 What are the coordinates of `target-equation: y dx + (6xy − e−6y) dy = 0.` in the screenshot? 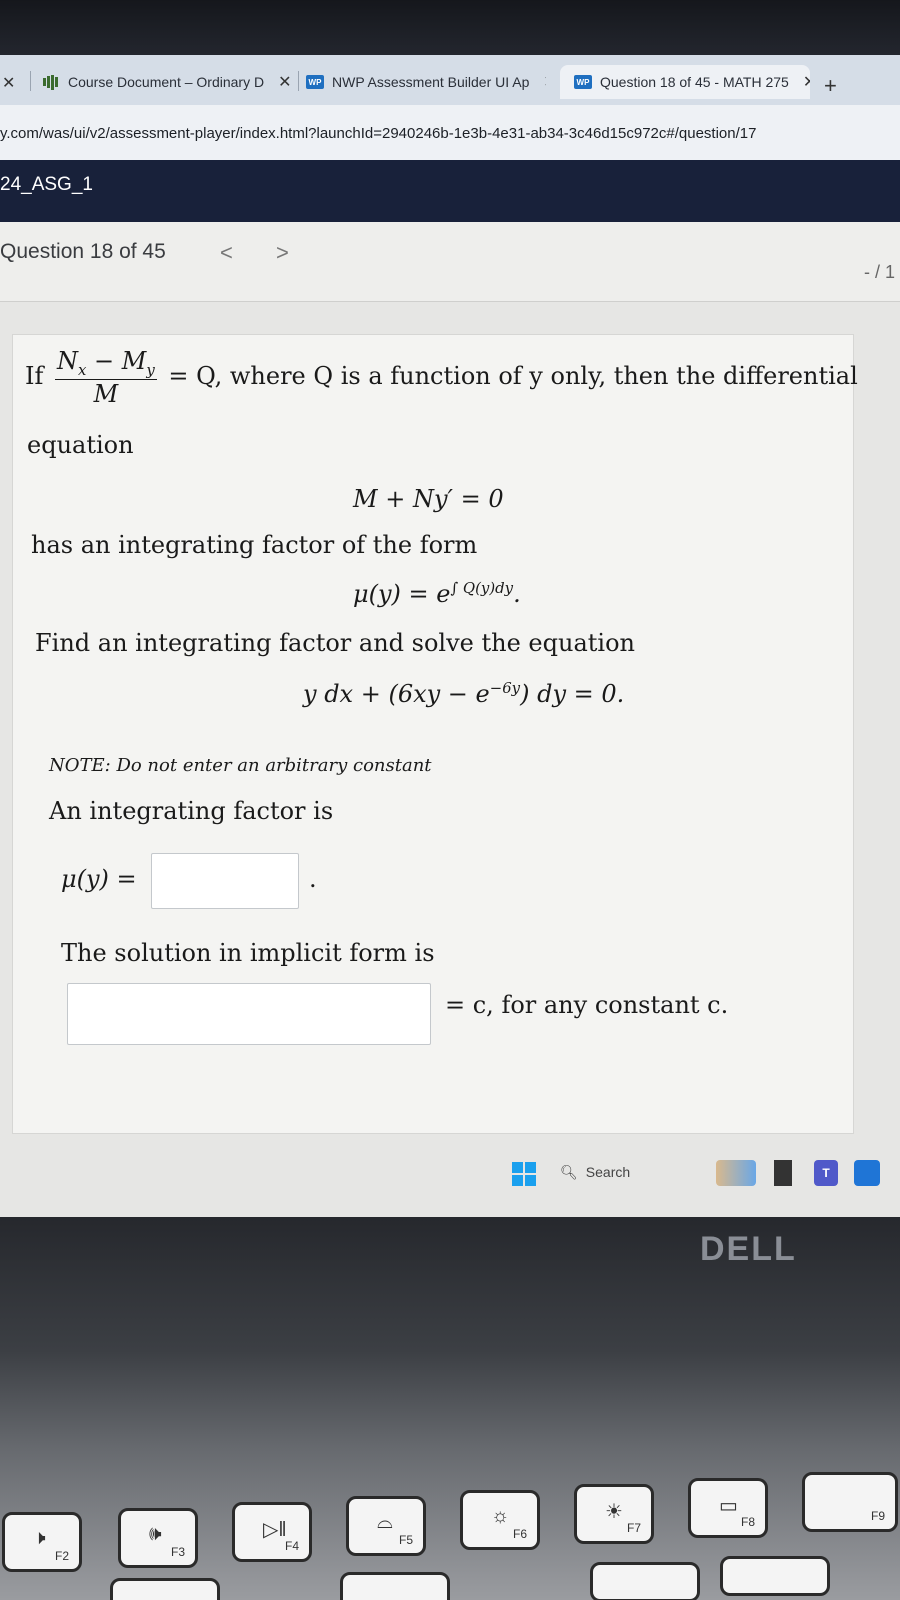 It's located at (464, 693).